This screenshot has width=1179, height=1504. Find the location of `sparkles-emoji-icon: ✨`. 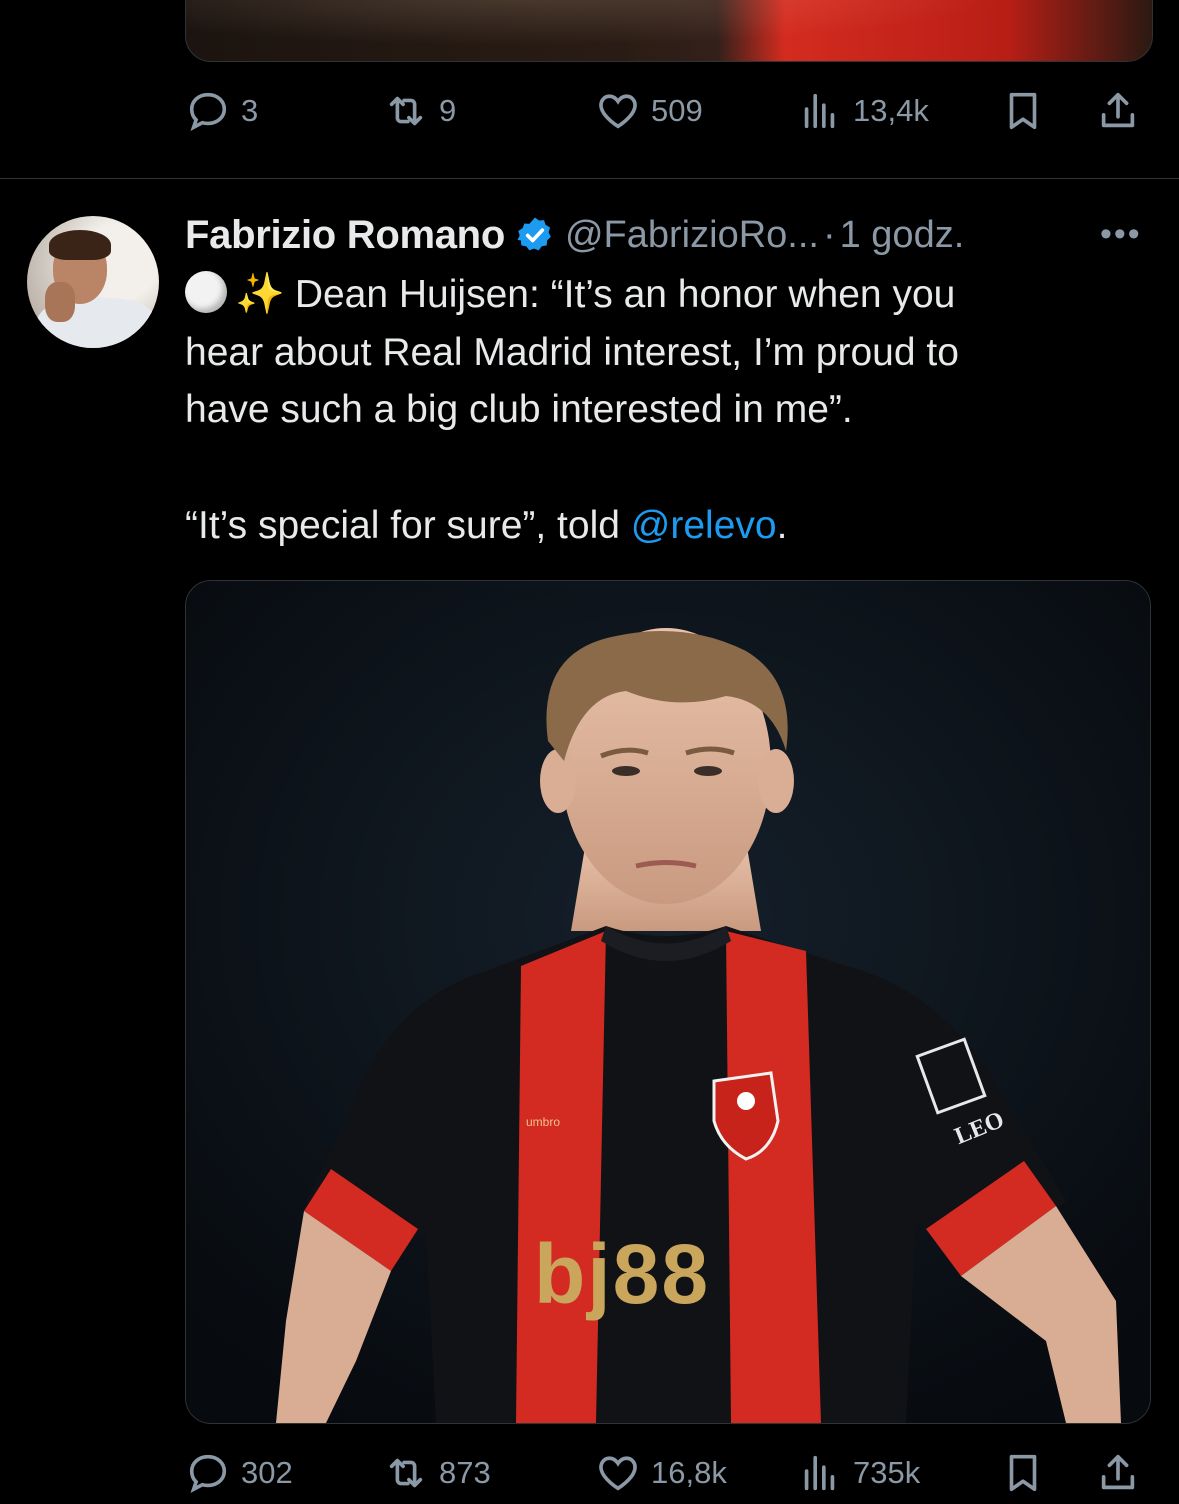

sparkles-emoji-icon: ✨ is located at coordinates (260, 294).